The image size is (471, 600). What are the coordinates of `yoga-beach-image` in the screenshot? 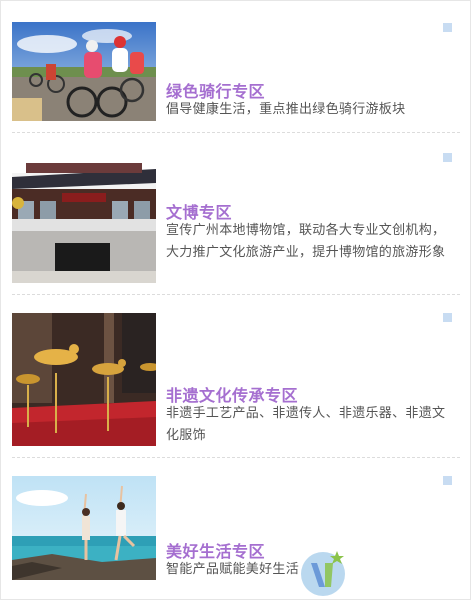 It's located at (84, 528).